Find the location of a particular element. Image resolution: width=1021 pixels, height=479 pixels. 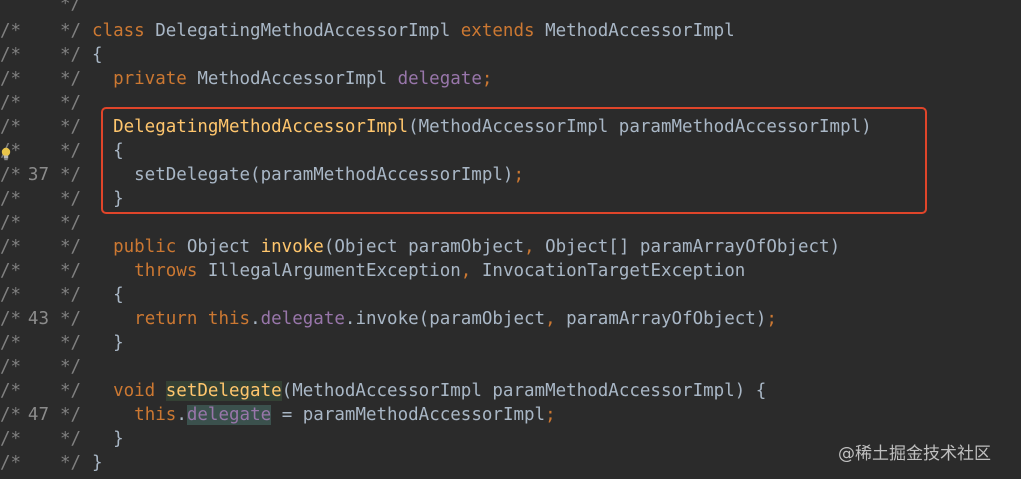

code-text: this.delegate = paramMethodAccessorImpl; is located at coordinates (324, 415).